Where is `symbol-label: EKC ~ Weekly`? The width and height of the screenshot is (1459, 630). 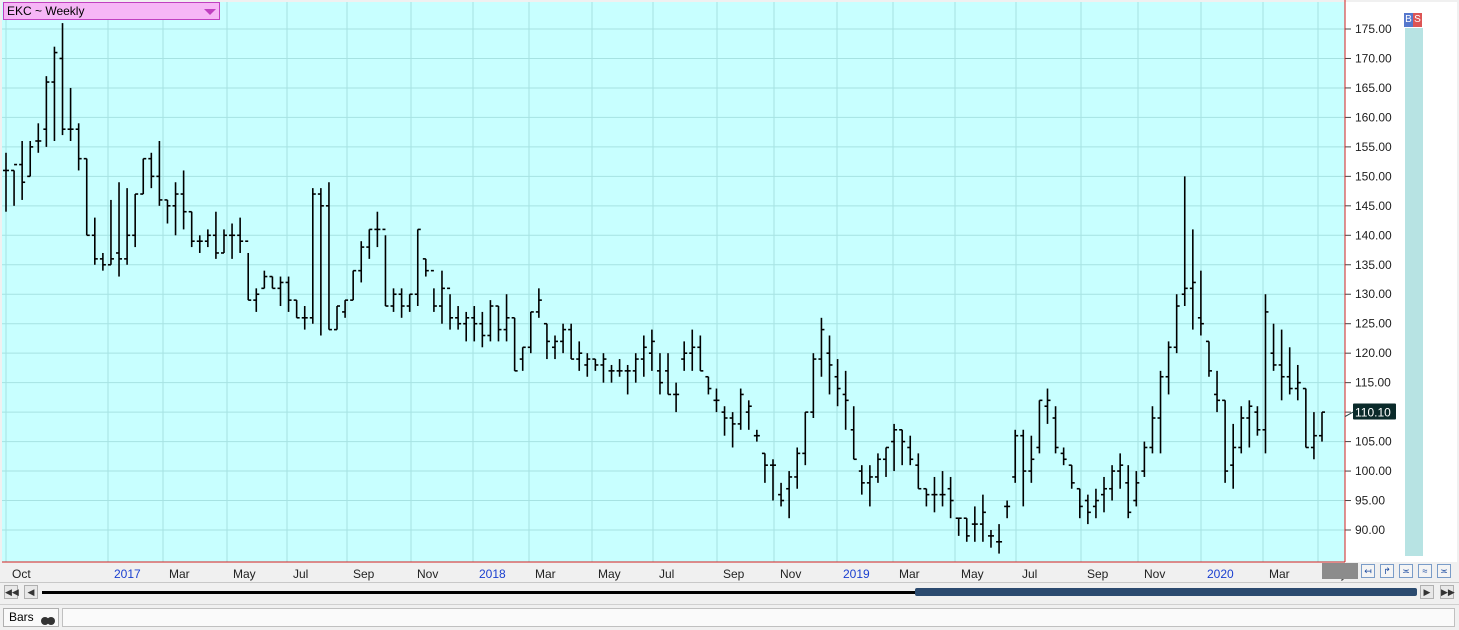
symbol-label: EKC ~ Weekly is located at coordinates (46, 11).